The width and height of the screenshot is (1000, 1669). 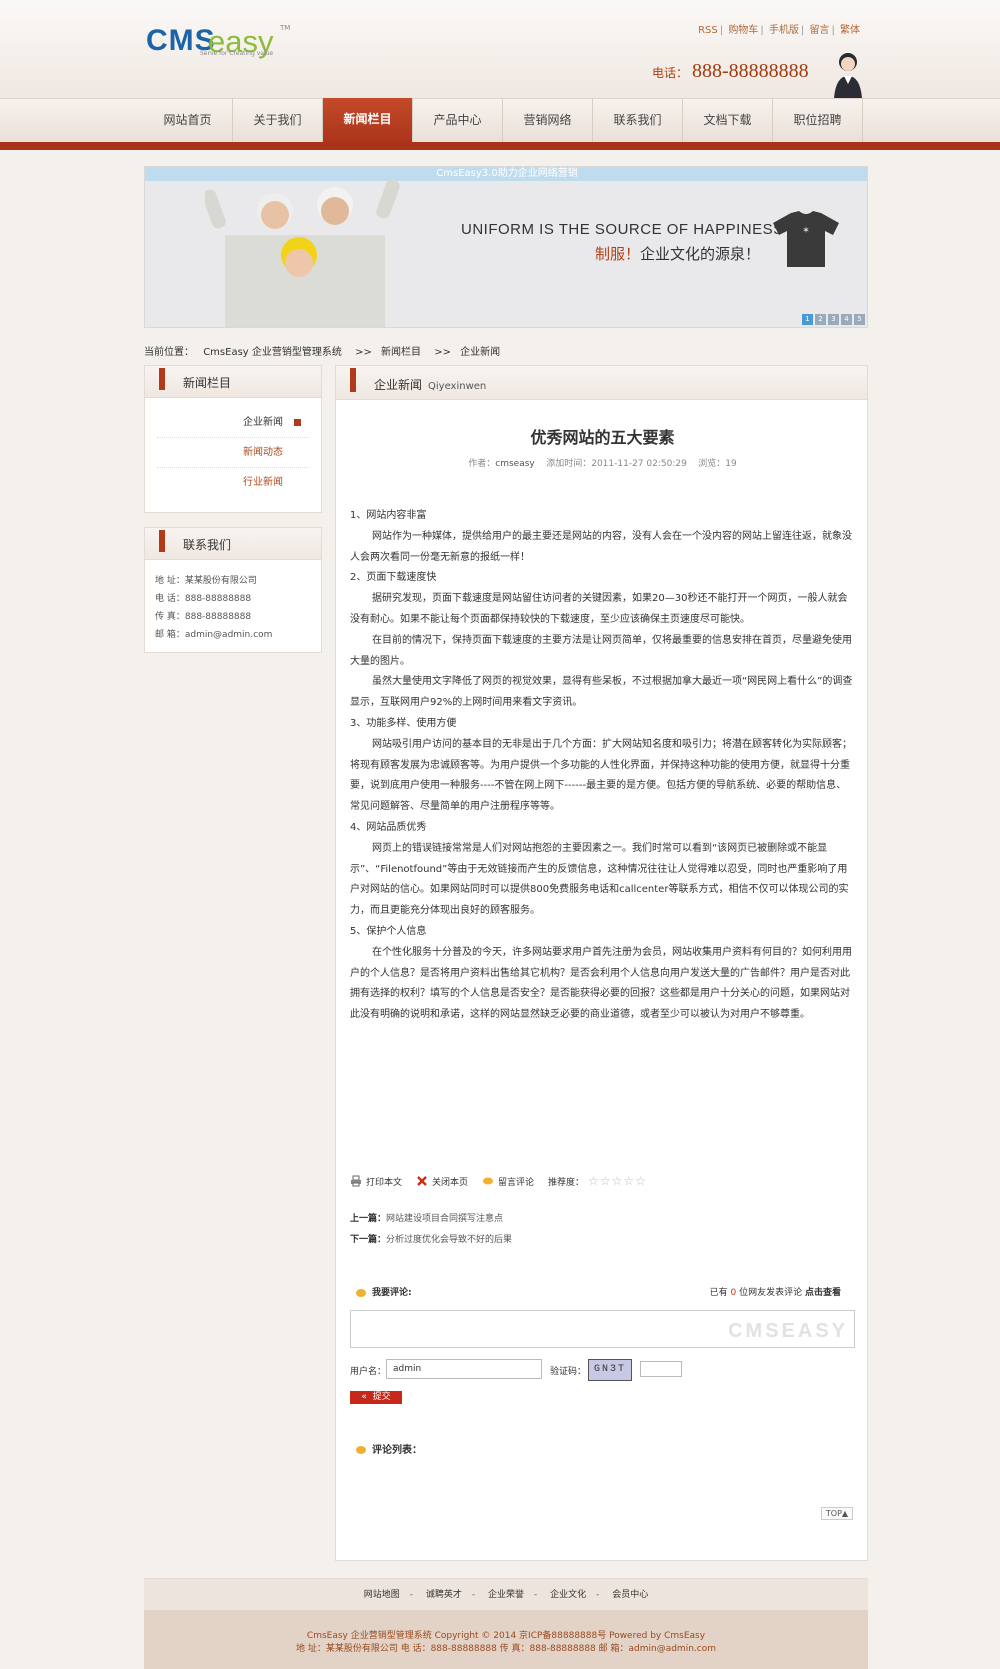 What do you see at coordinates (846, 319) in the screenshot?
I see `banner-dot-4: 4` at bounding box center [846, 319].